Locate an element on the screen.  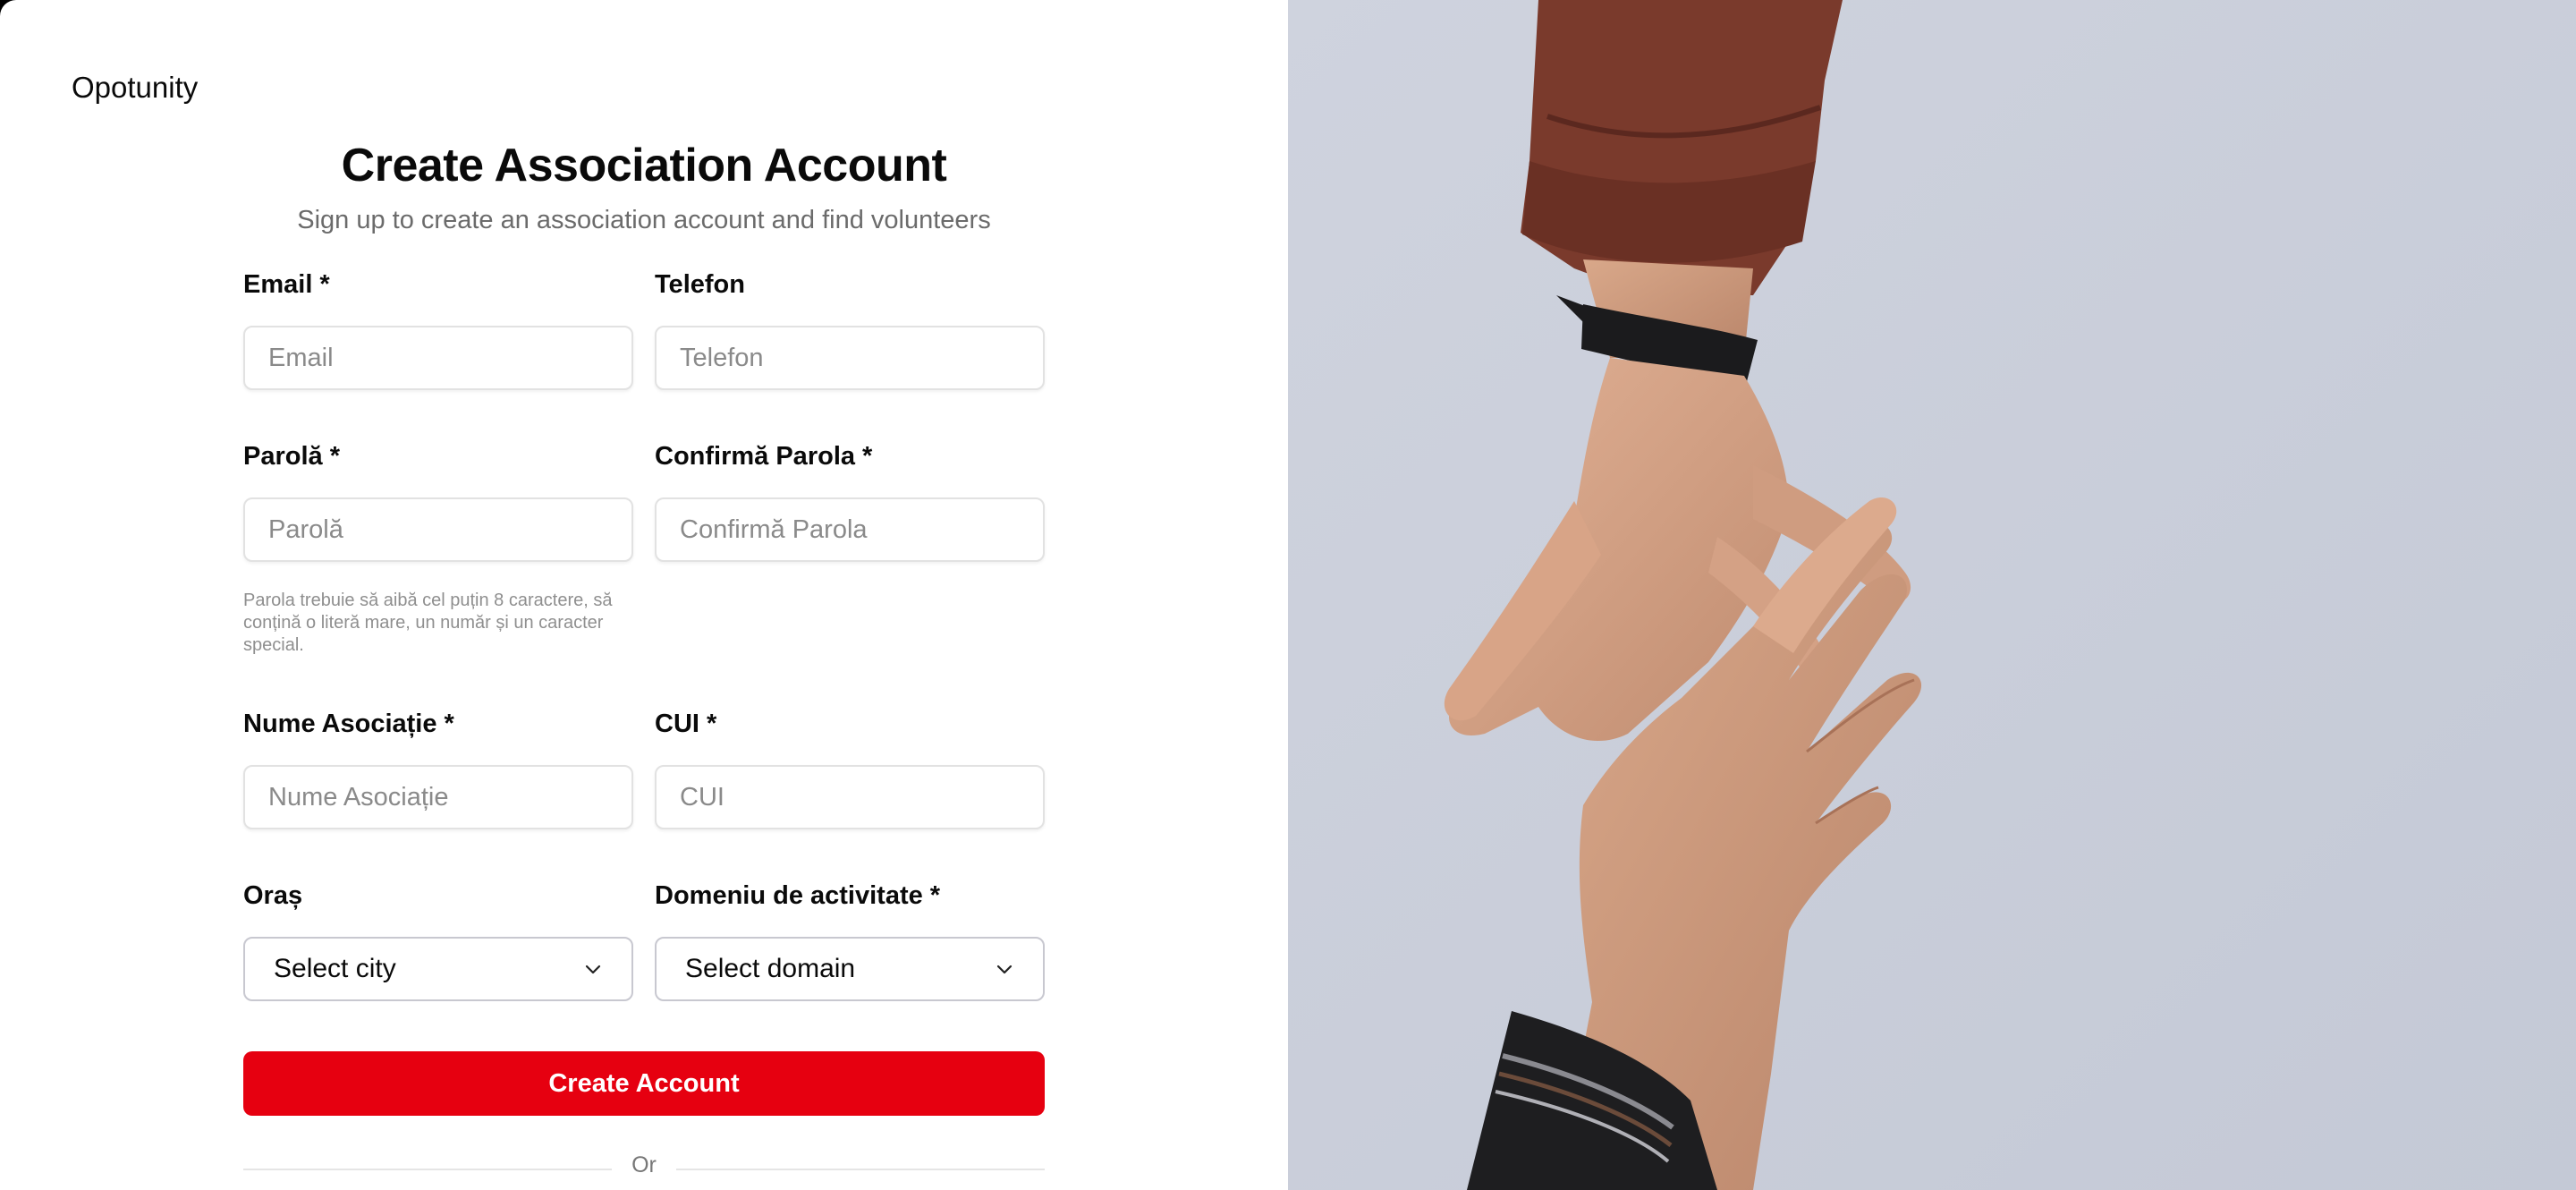
create-account-button: Create Account is located at coordinates (644, 1083).